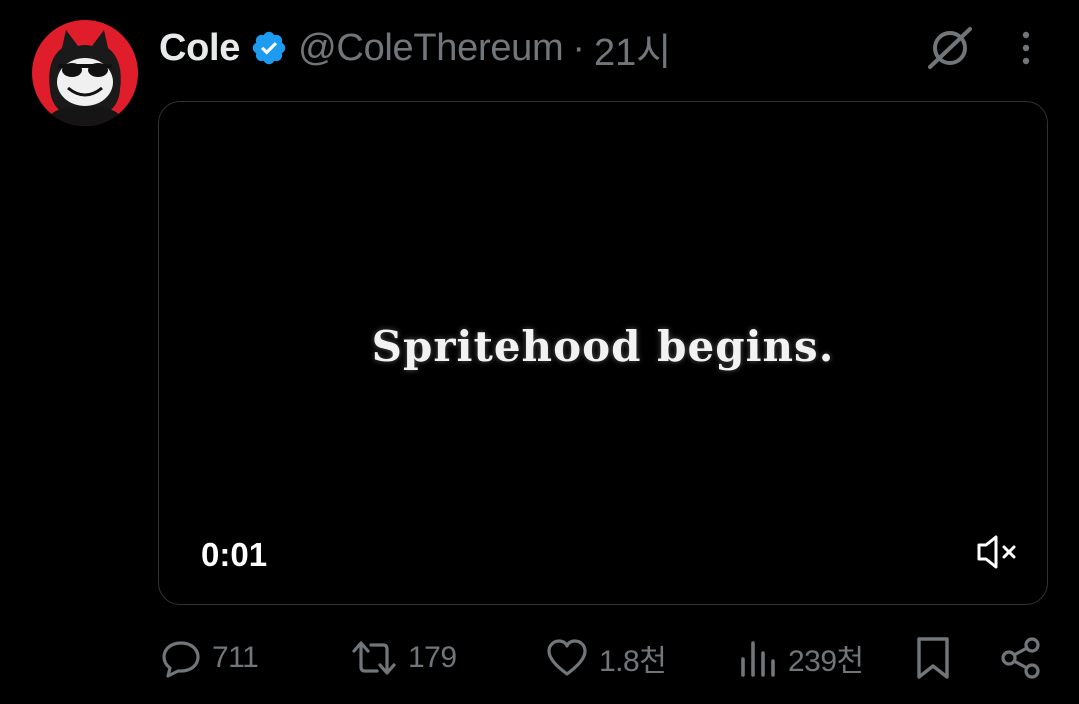  I want to click on more-options-icon, so click(1026, 48).